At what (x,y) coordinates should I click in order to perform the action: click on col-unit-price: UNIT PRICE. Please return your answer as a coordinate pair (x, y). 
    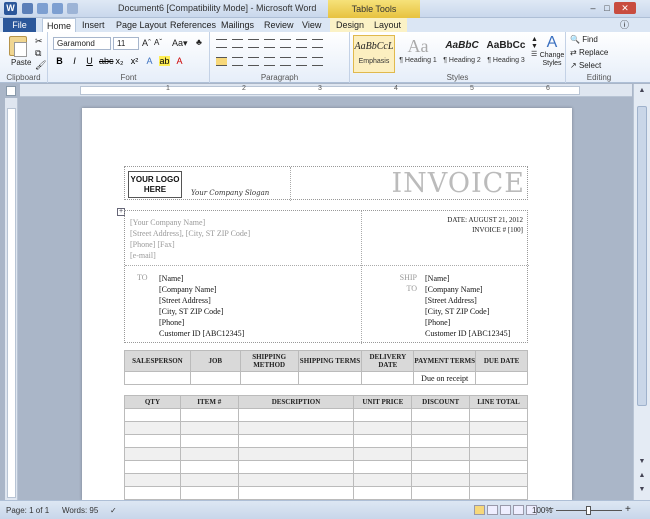
    Looking at the image, I should click on (383, 402).